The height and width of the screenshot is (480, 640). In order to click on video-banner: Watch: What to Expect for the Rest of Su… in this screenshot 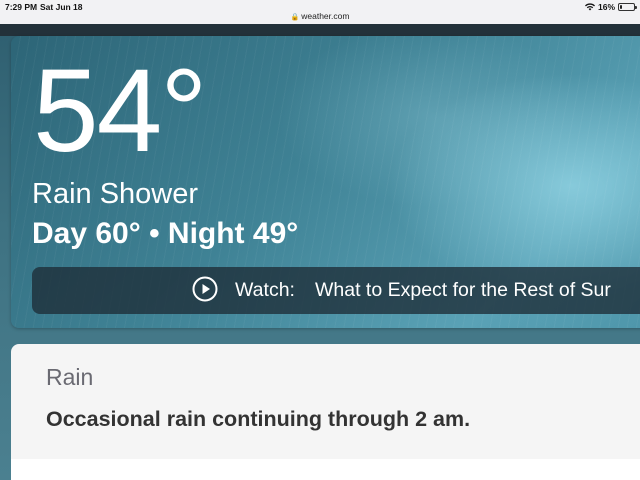, I will do `click(336, 290)`.